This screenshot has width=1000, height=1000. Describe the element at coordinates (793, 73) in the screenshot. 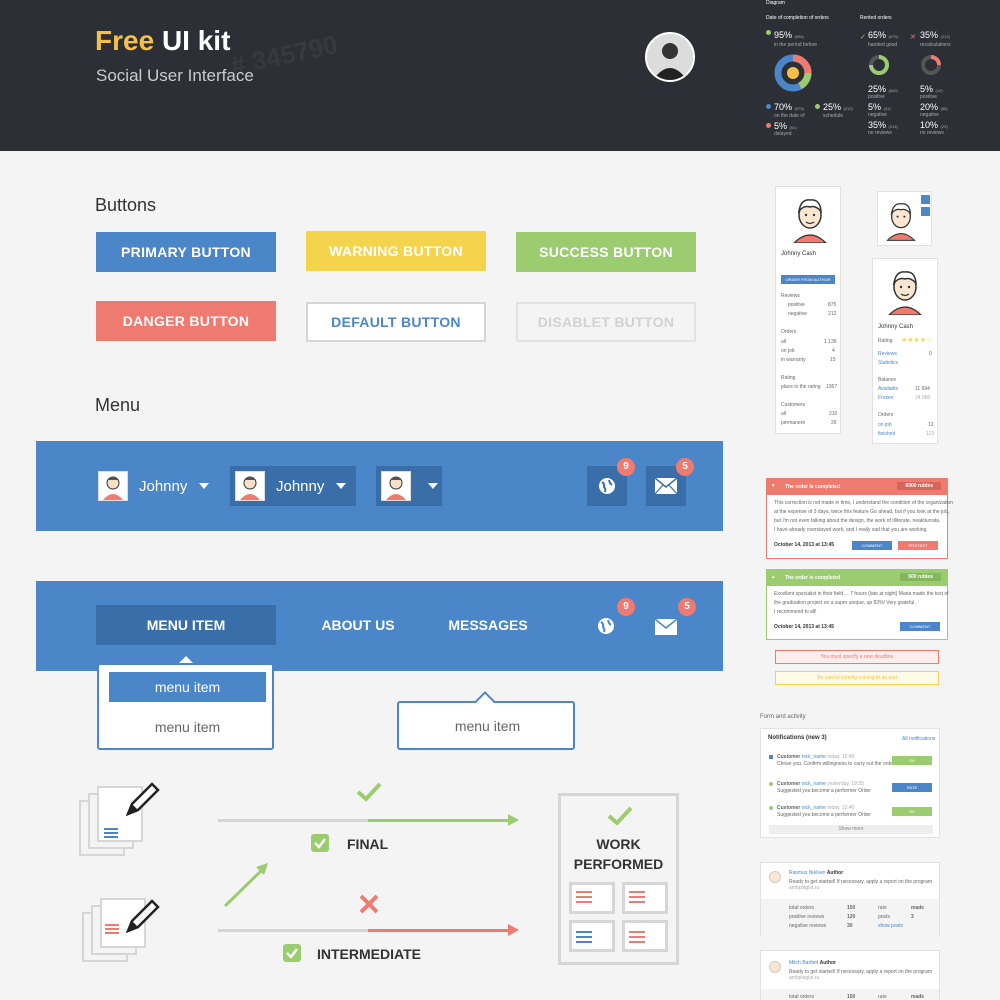

I see `donut-chart-icon` at that location.